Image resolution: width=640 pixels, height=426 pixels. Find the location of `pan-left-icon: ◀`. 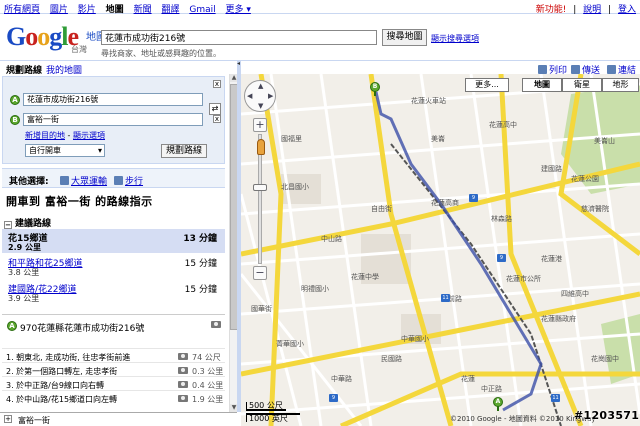

pan-left-icon: ◀ is located at coordinates (249, 96).